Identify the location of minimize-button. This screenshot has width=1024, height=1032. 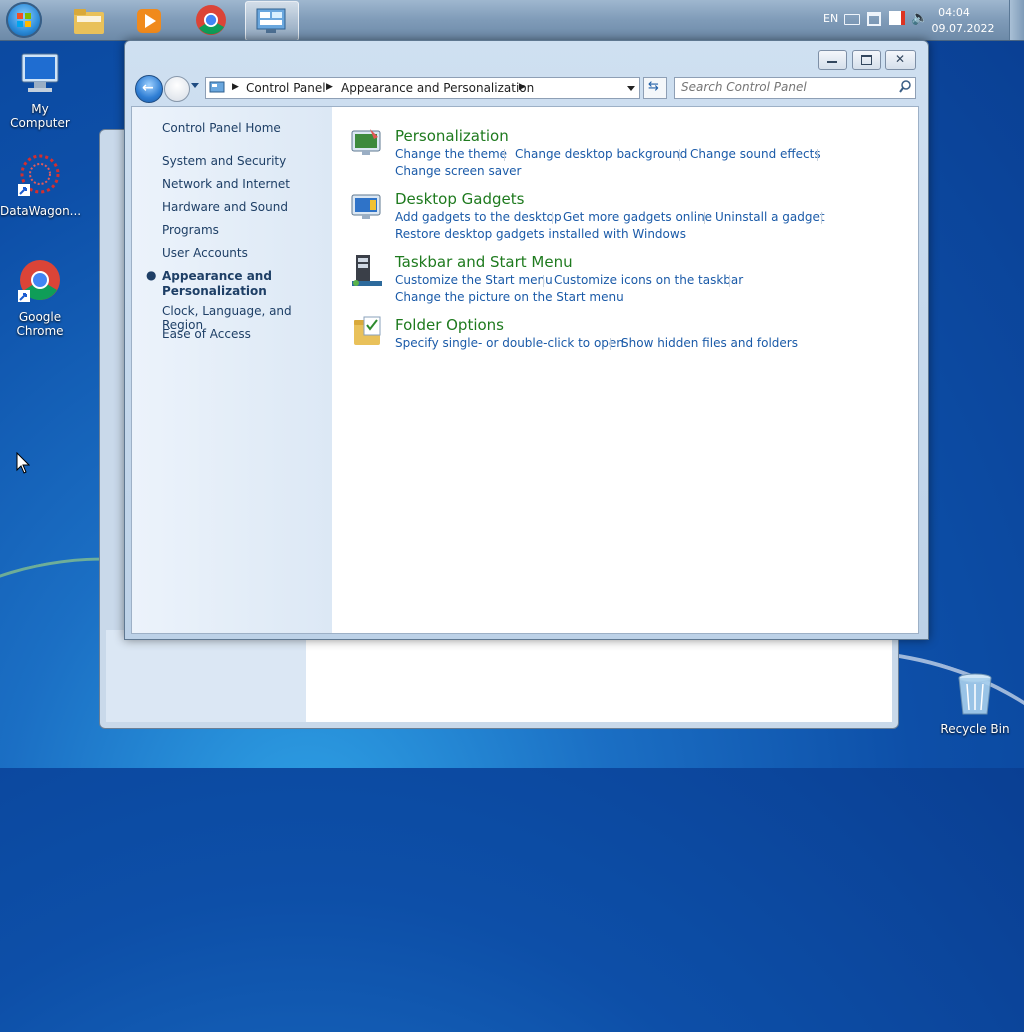
(832, 60).